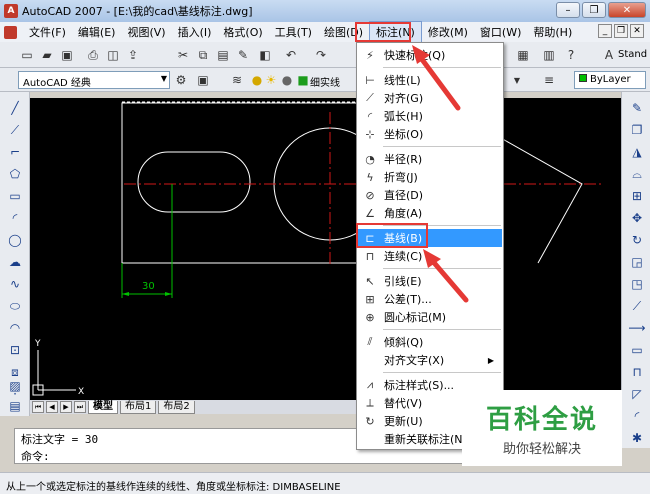 Image resolution: width=650 pixels, height=494 pixels. Describe the element at coordinates (541, 449) in the screenshot. I see `watermark-subtitle: 助你轻松解决` at that location.